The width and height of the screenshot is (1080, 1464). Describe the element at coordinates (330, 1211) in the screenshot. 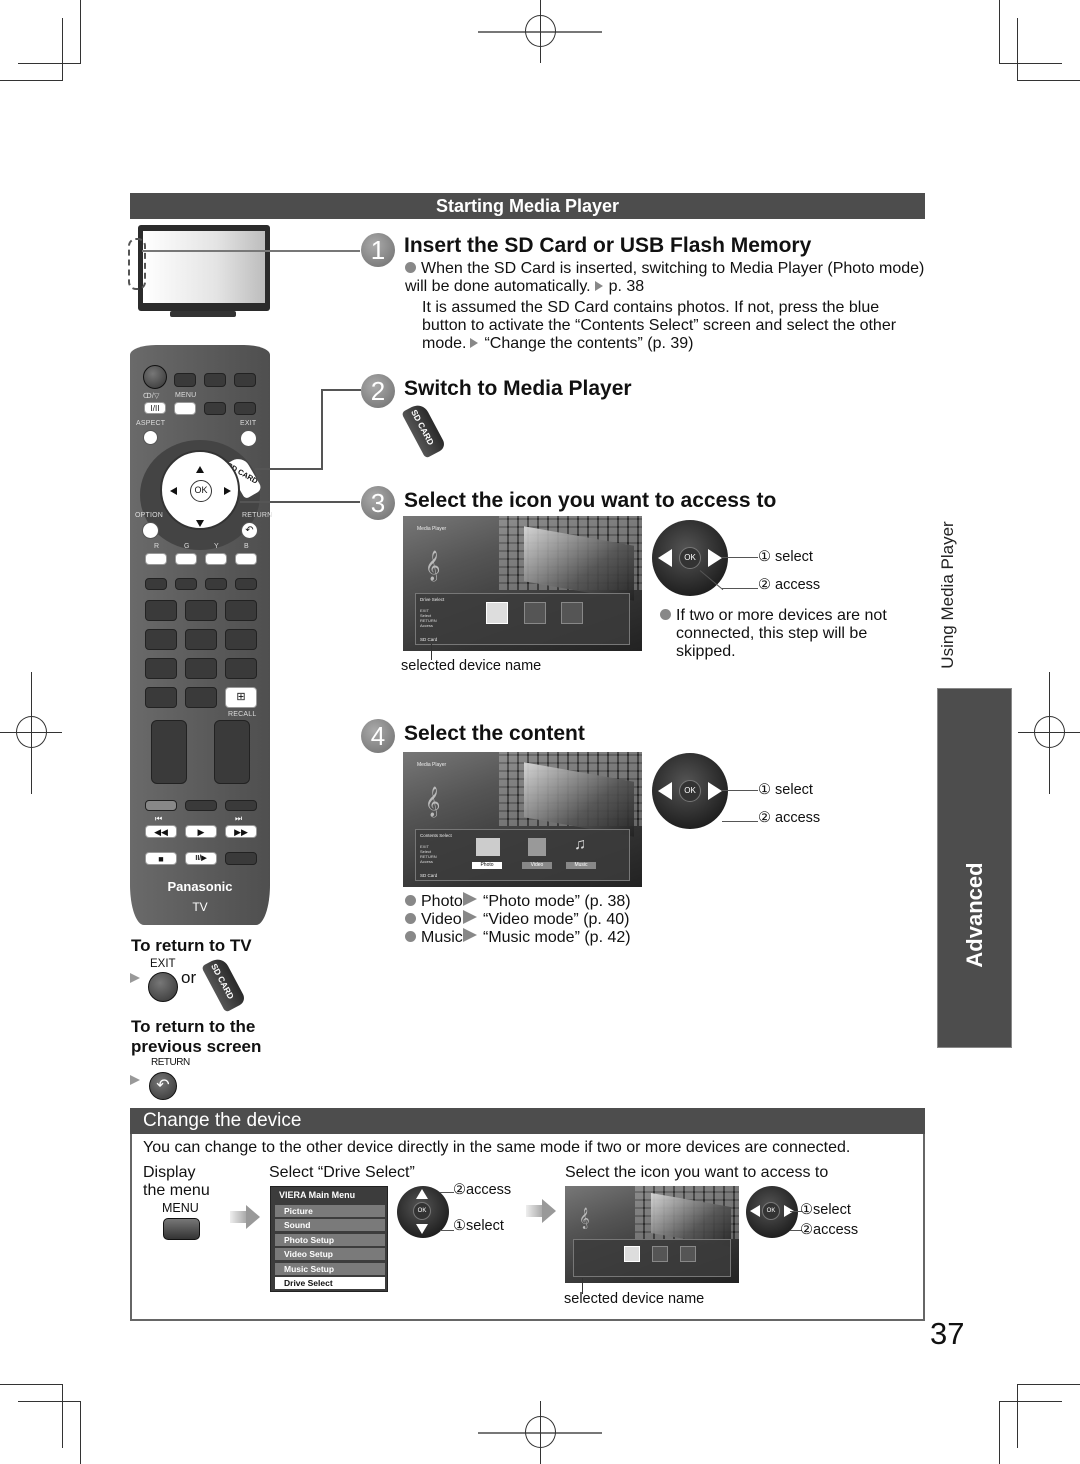

I see `menu-item-picture: Picture` at that location.